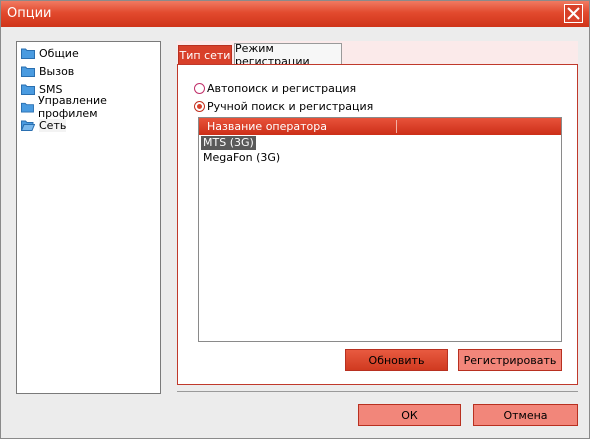 The height and width of the screenshot is (439, 590). I want to click on close-button, so click(573, 13).